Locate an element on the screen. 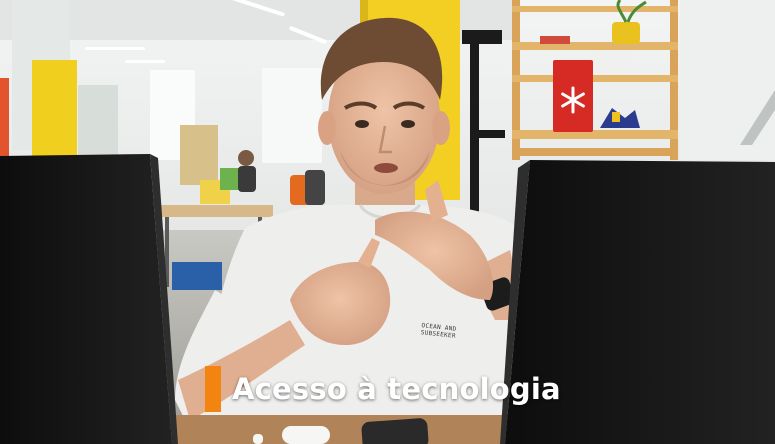  back-desk is located at coordinates (215, 211).